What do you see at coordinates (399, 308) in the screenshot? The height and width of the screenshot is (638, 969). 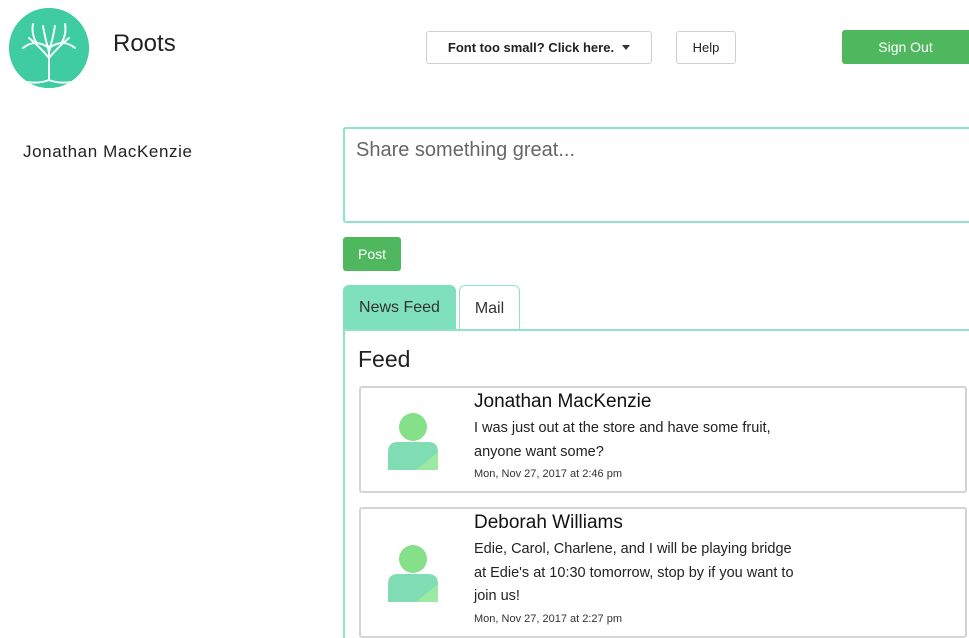 I see `tab-news-feed: News Feed` at bounding box center [399, 308].